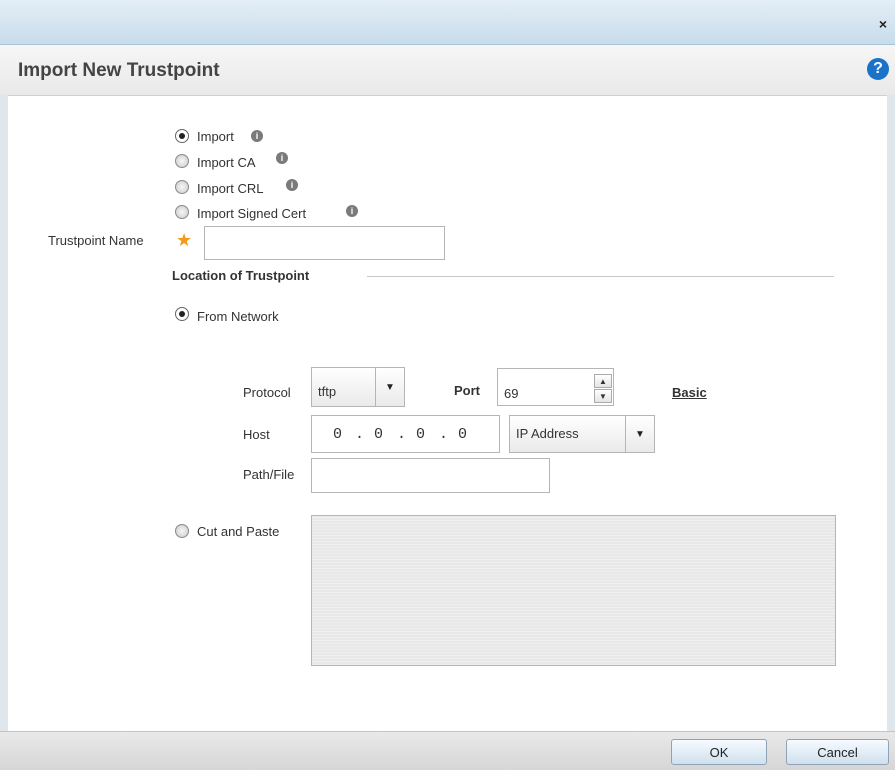 The width and height of the screenshot is (895, 770). I want to click on host-ip-input: 0 . 0 . 0 . 0, so click(405, 434).